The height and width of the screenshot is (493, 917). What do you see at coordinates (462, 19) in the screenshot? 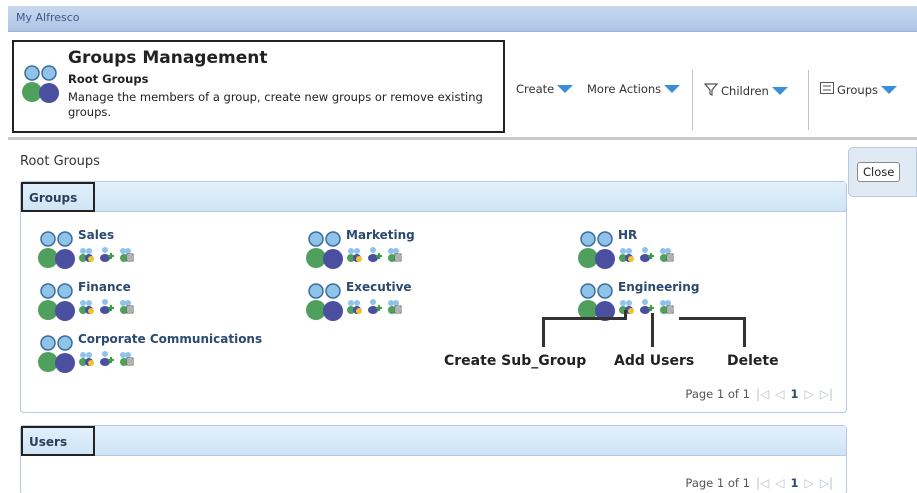
I see `app-title-bar: My Alfresco` at bounding box center [462, 19].